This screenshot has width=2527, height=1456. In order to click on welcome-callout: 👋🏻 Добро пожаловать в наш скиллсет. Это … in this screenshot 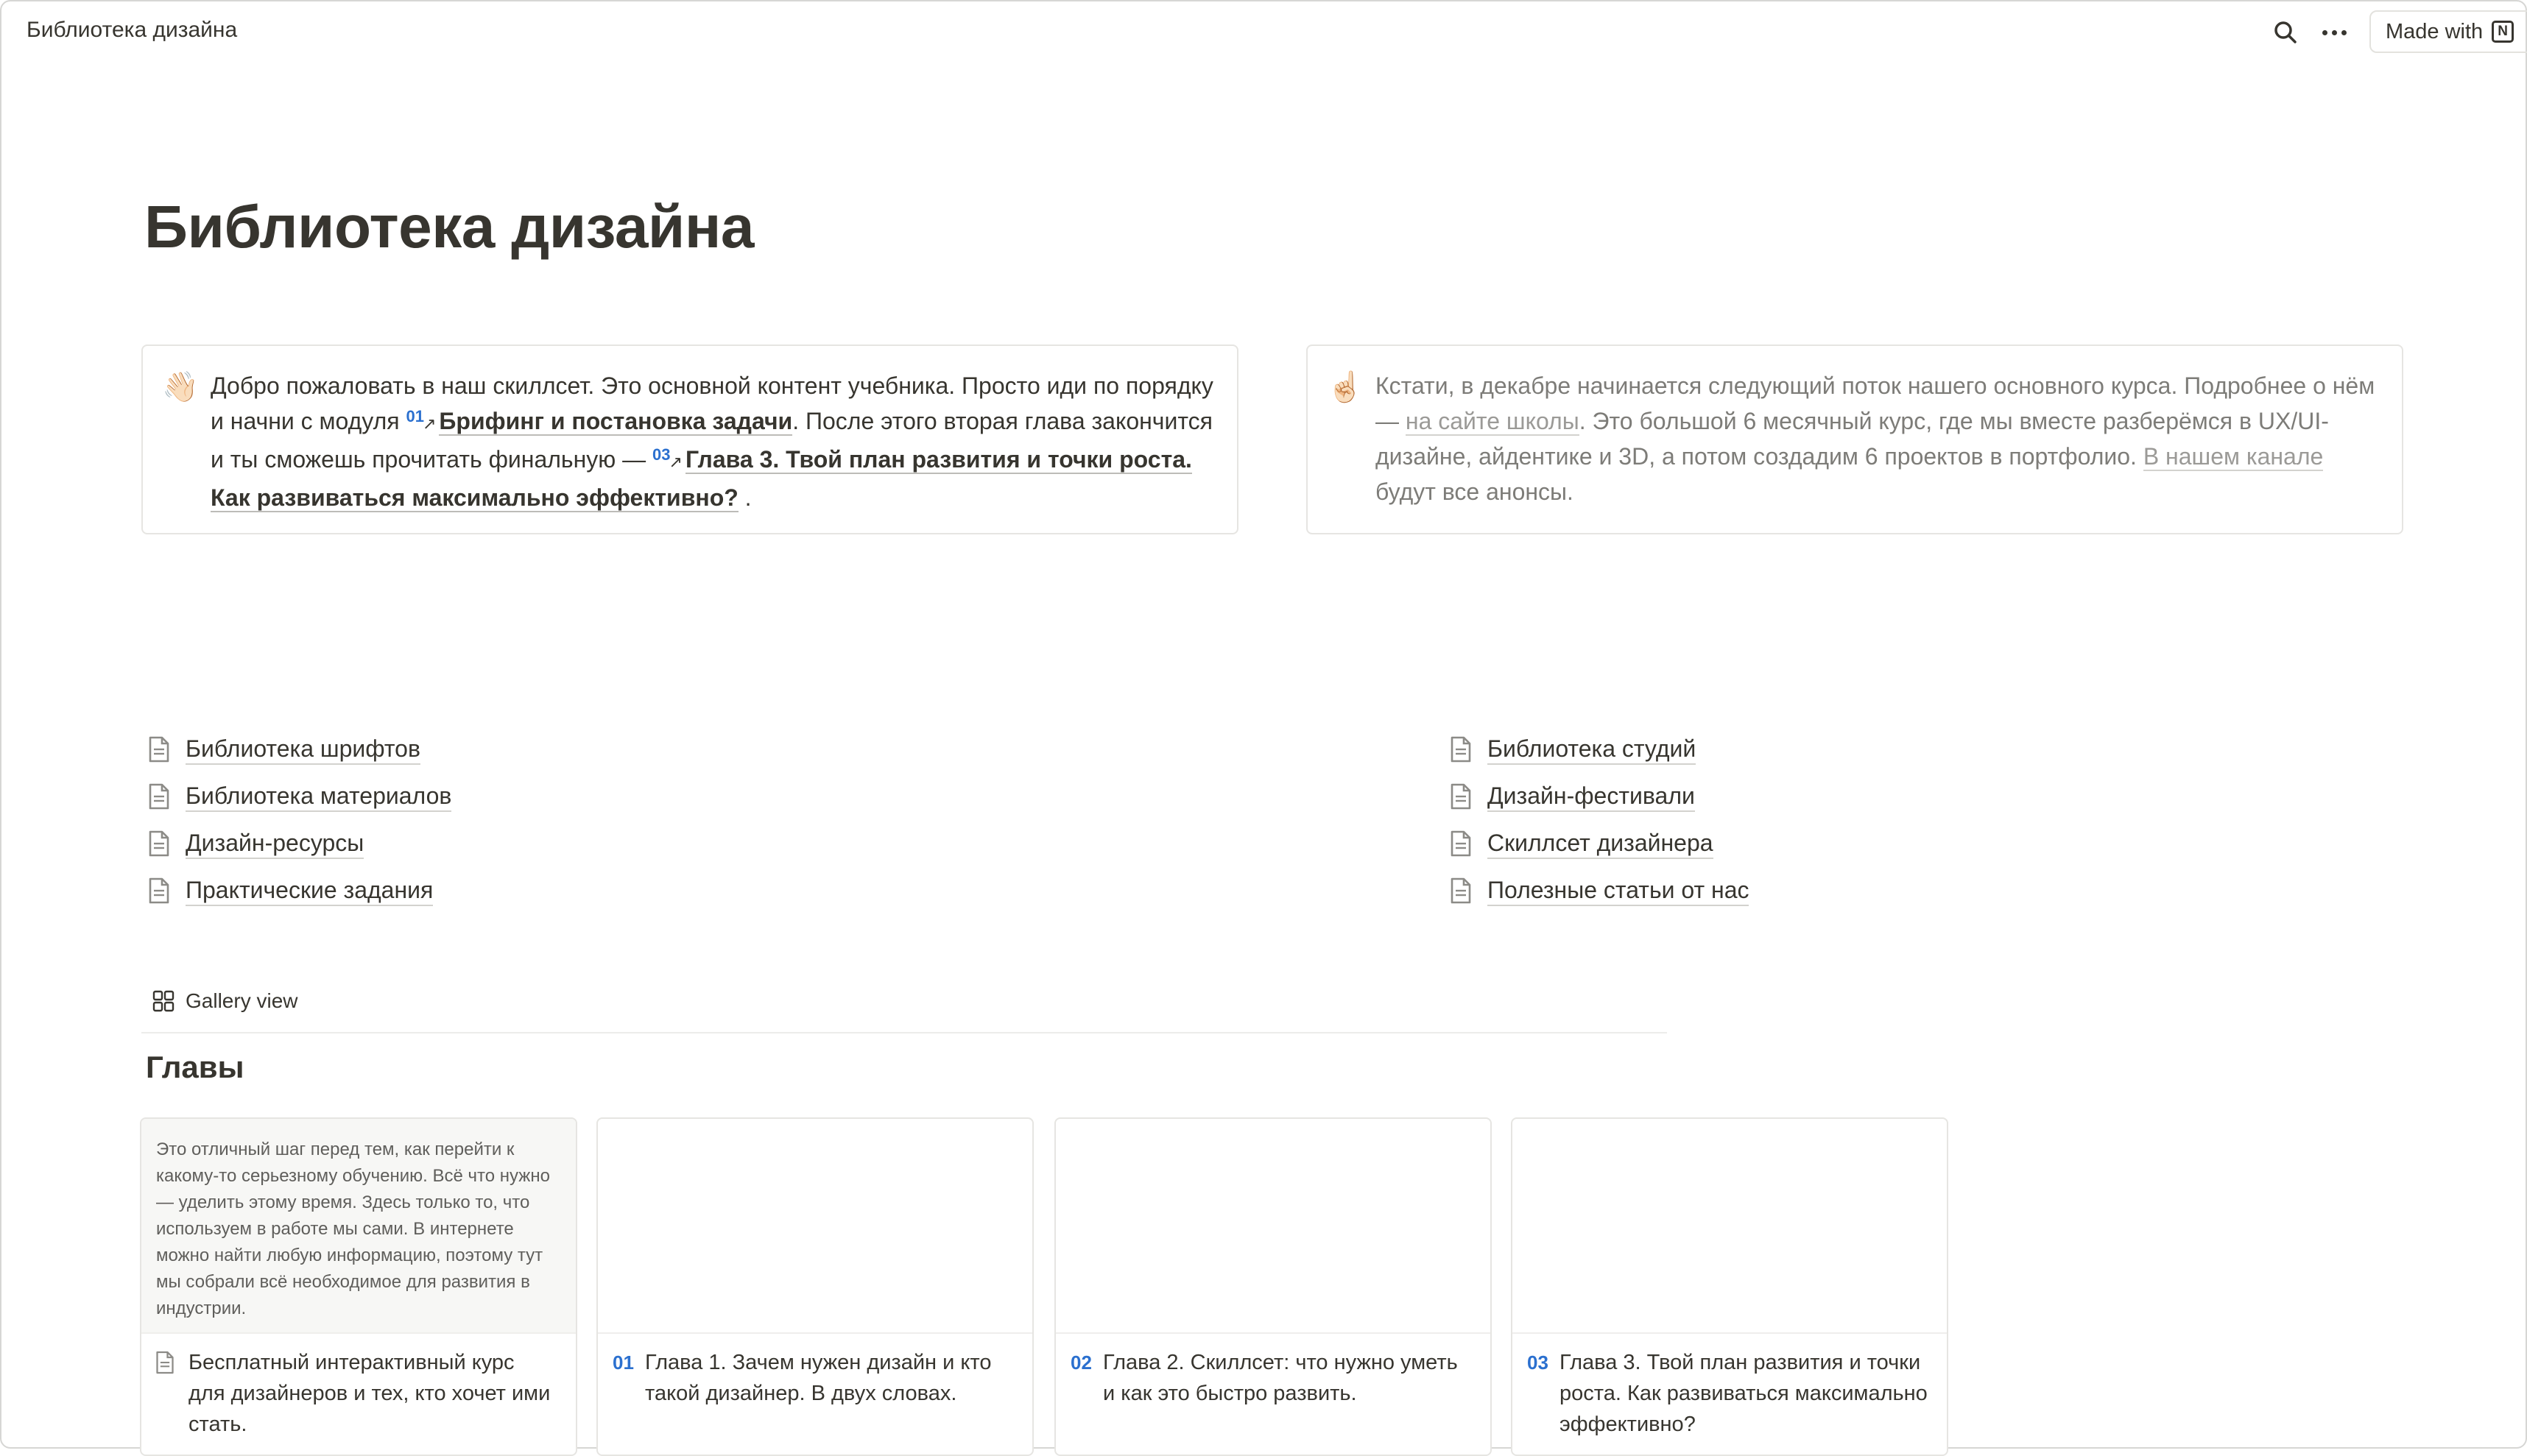, I will do `click(689, 439)`.